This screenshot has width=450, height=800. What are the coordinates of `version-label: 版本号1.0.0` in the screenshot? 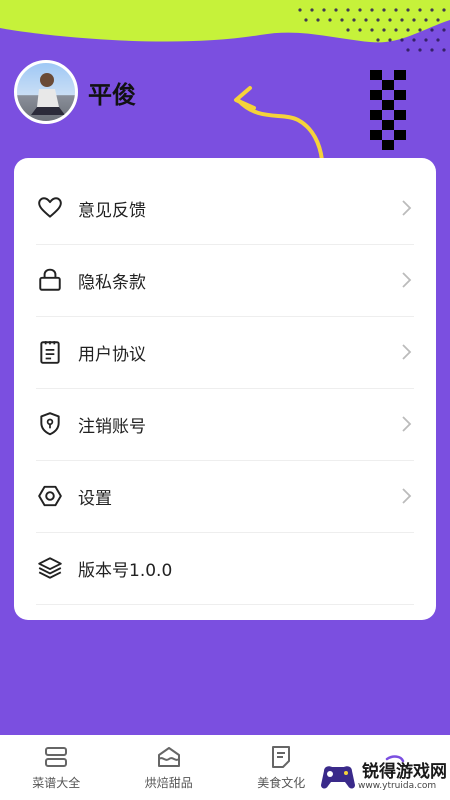 It's located at (125, 570).